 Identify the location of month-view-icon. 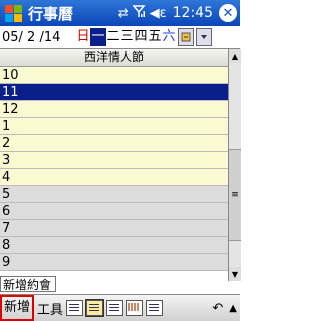
(135, 308).